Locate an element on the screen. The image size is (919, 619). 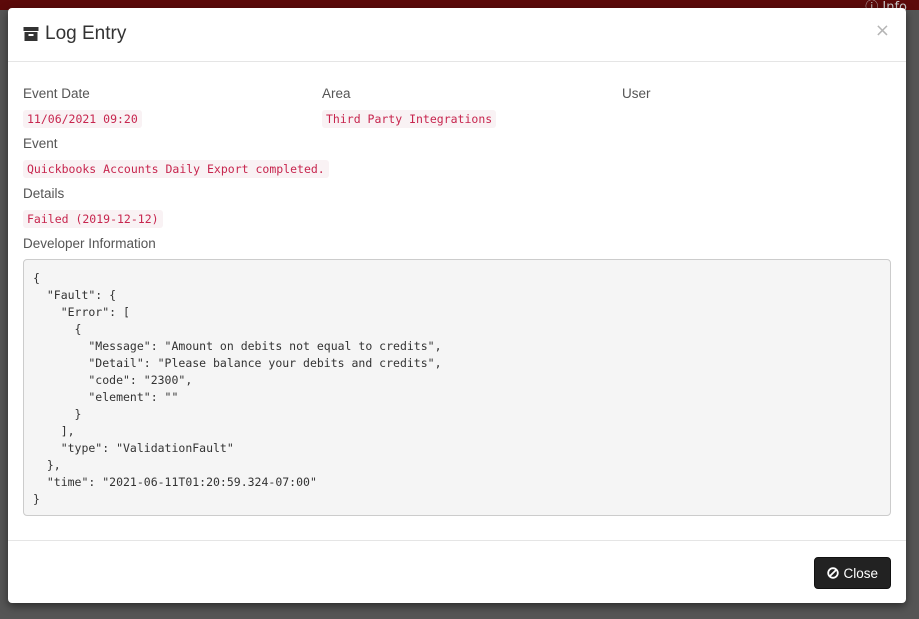
close-button-label: Close is located at coordinates (860, 573).